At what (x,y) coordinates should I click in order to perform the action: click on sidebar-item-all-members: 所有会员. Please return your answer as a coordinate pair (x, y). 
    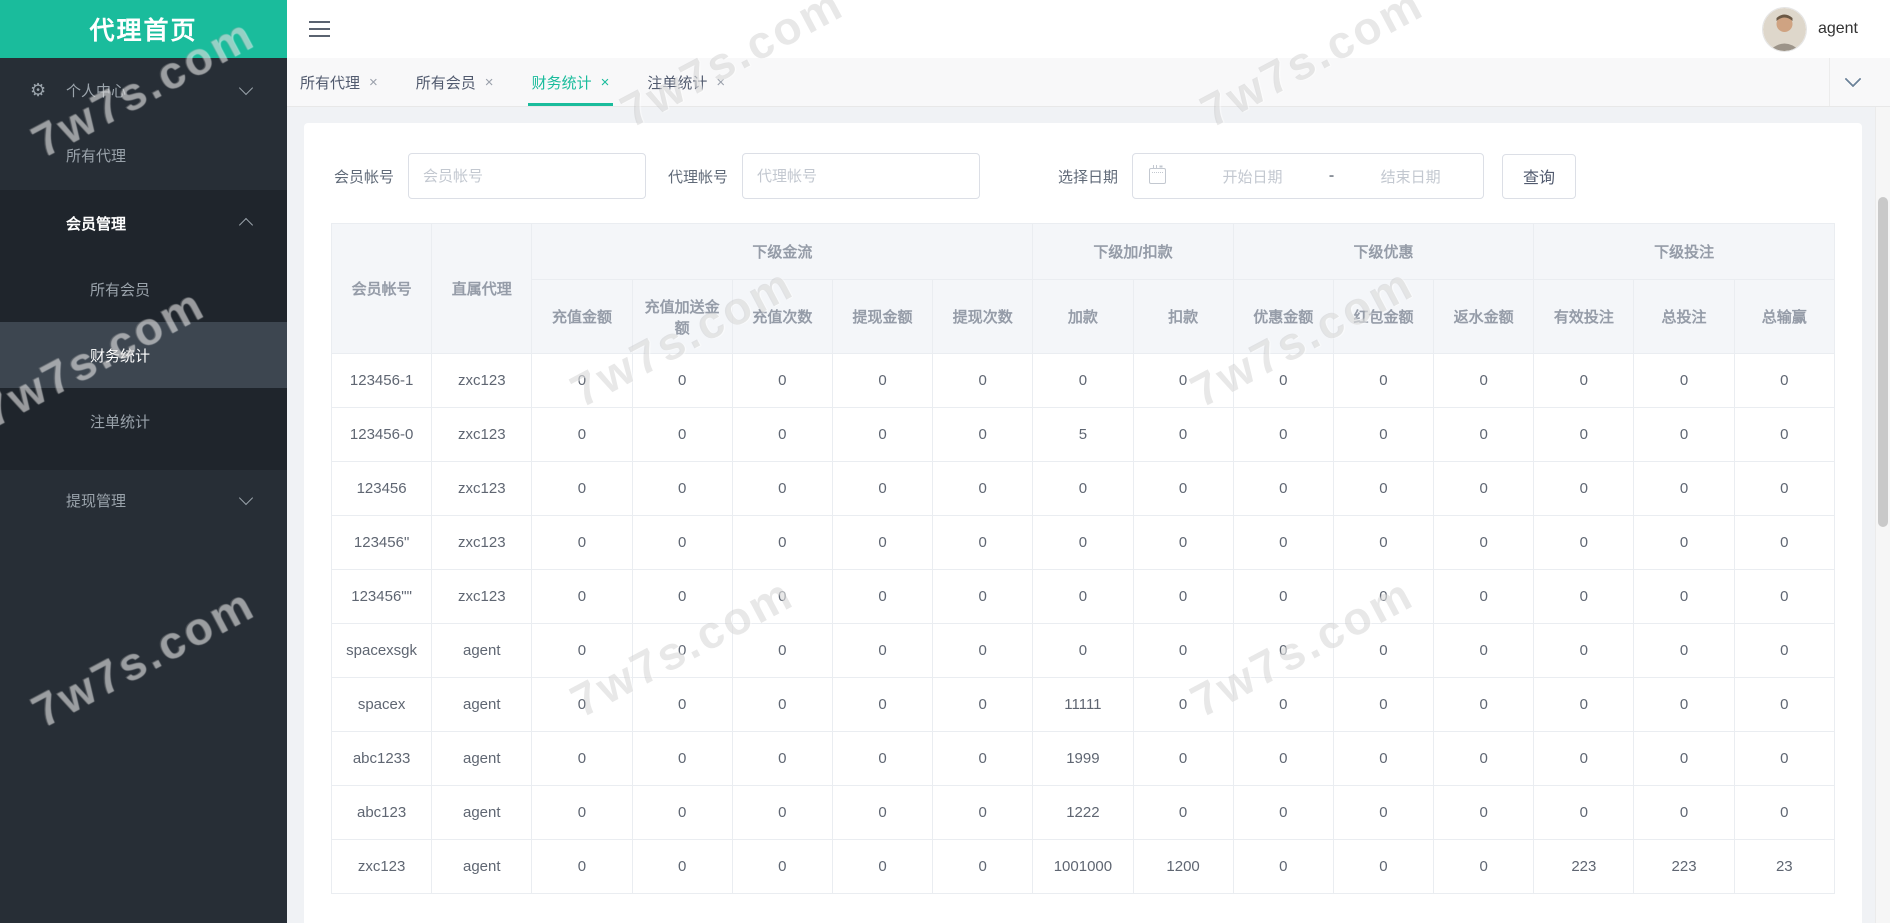
    Looking at the image, I should click on (143, 289).